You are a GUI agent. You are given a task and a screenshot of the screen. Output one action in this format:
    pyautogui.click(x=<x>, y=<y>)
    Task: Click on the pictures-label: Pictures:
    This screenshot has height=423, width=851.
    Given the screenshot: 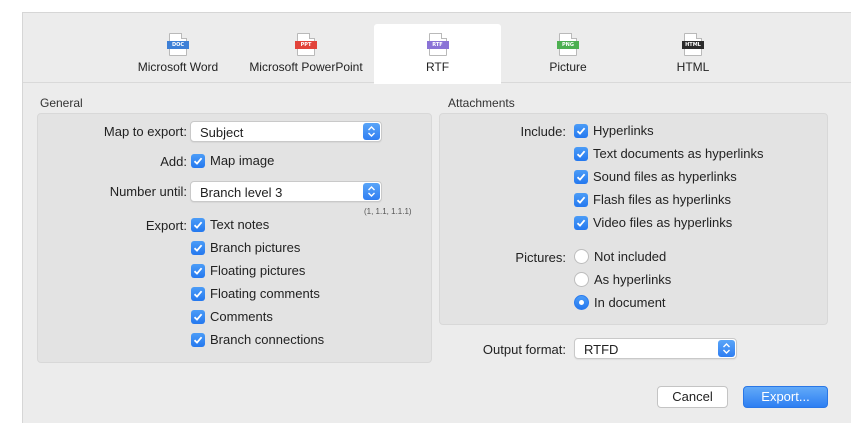 What is the action you would take?
    pyautogui.click(x=540, y=257)
    